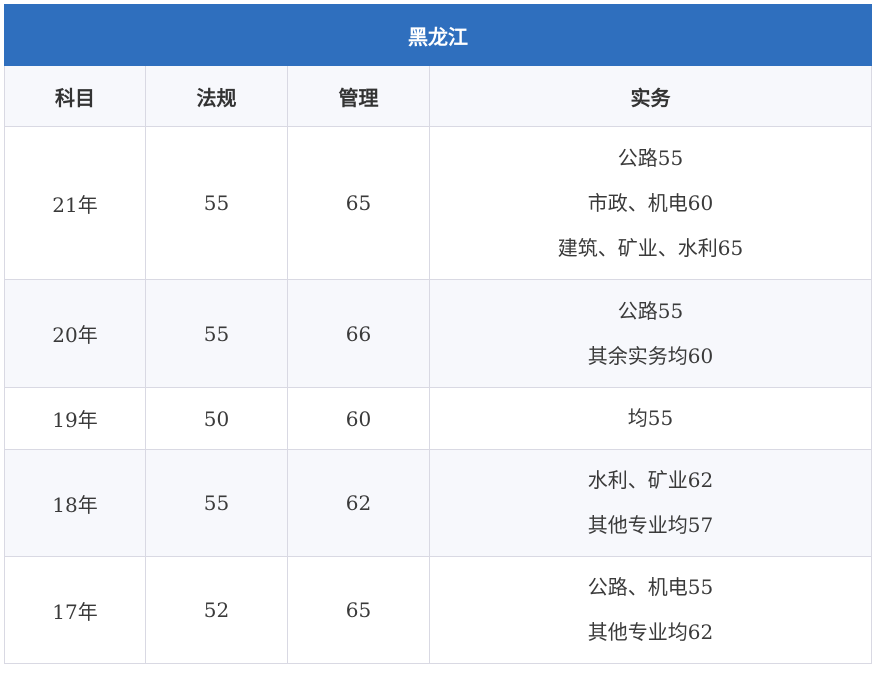  I want to click on cell-law: 50, so click(216, 418).